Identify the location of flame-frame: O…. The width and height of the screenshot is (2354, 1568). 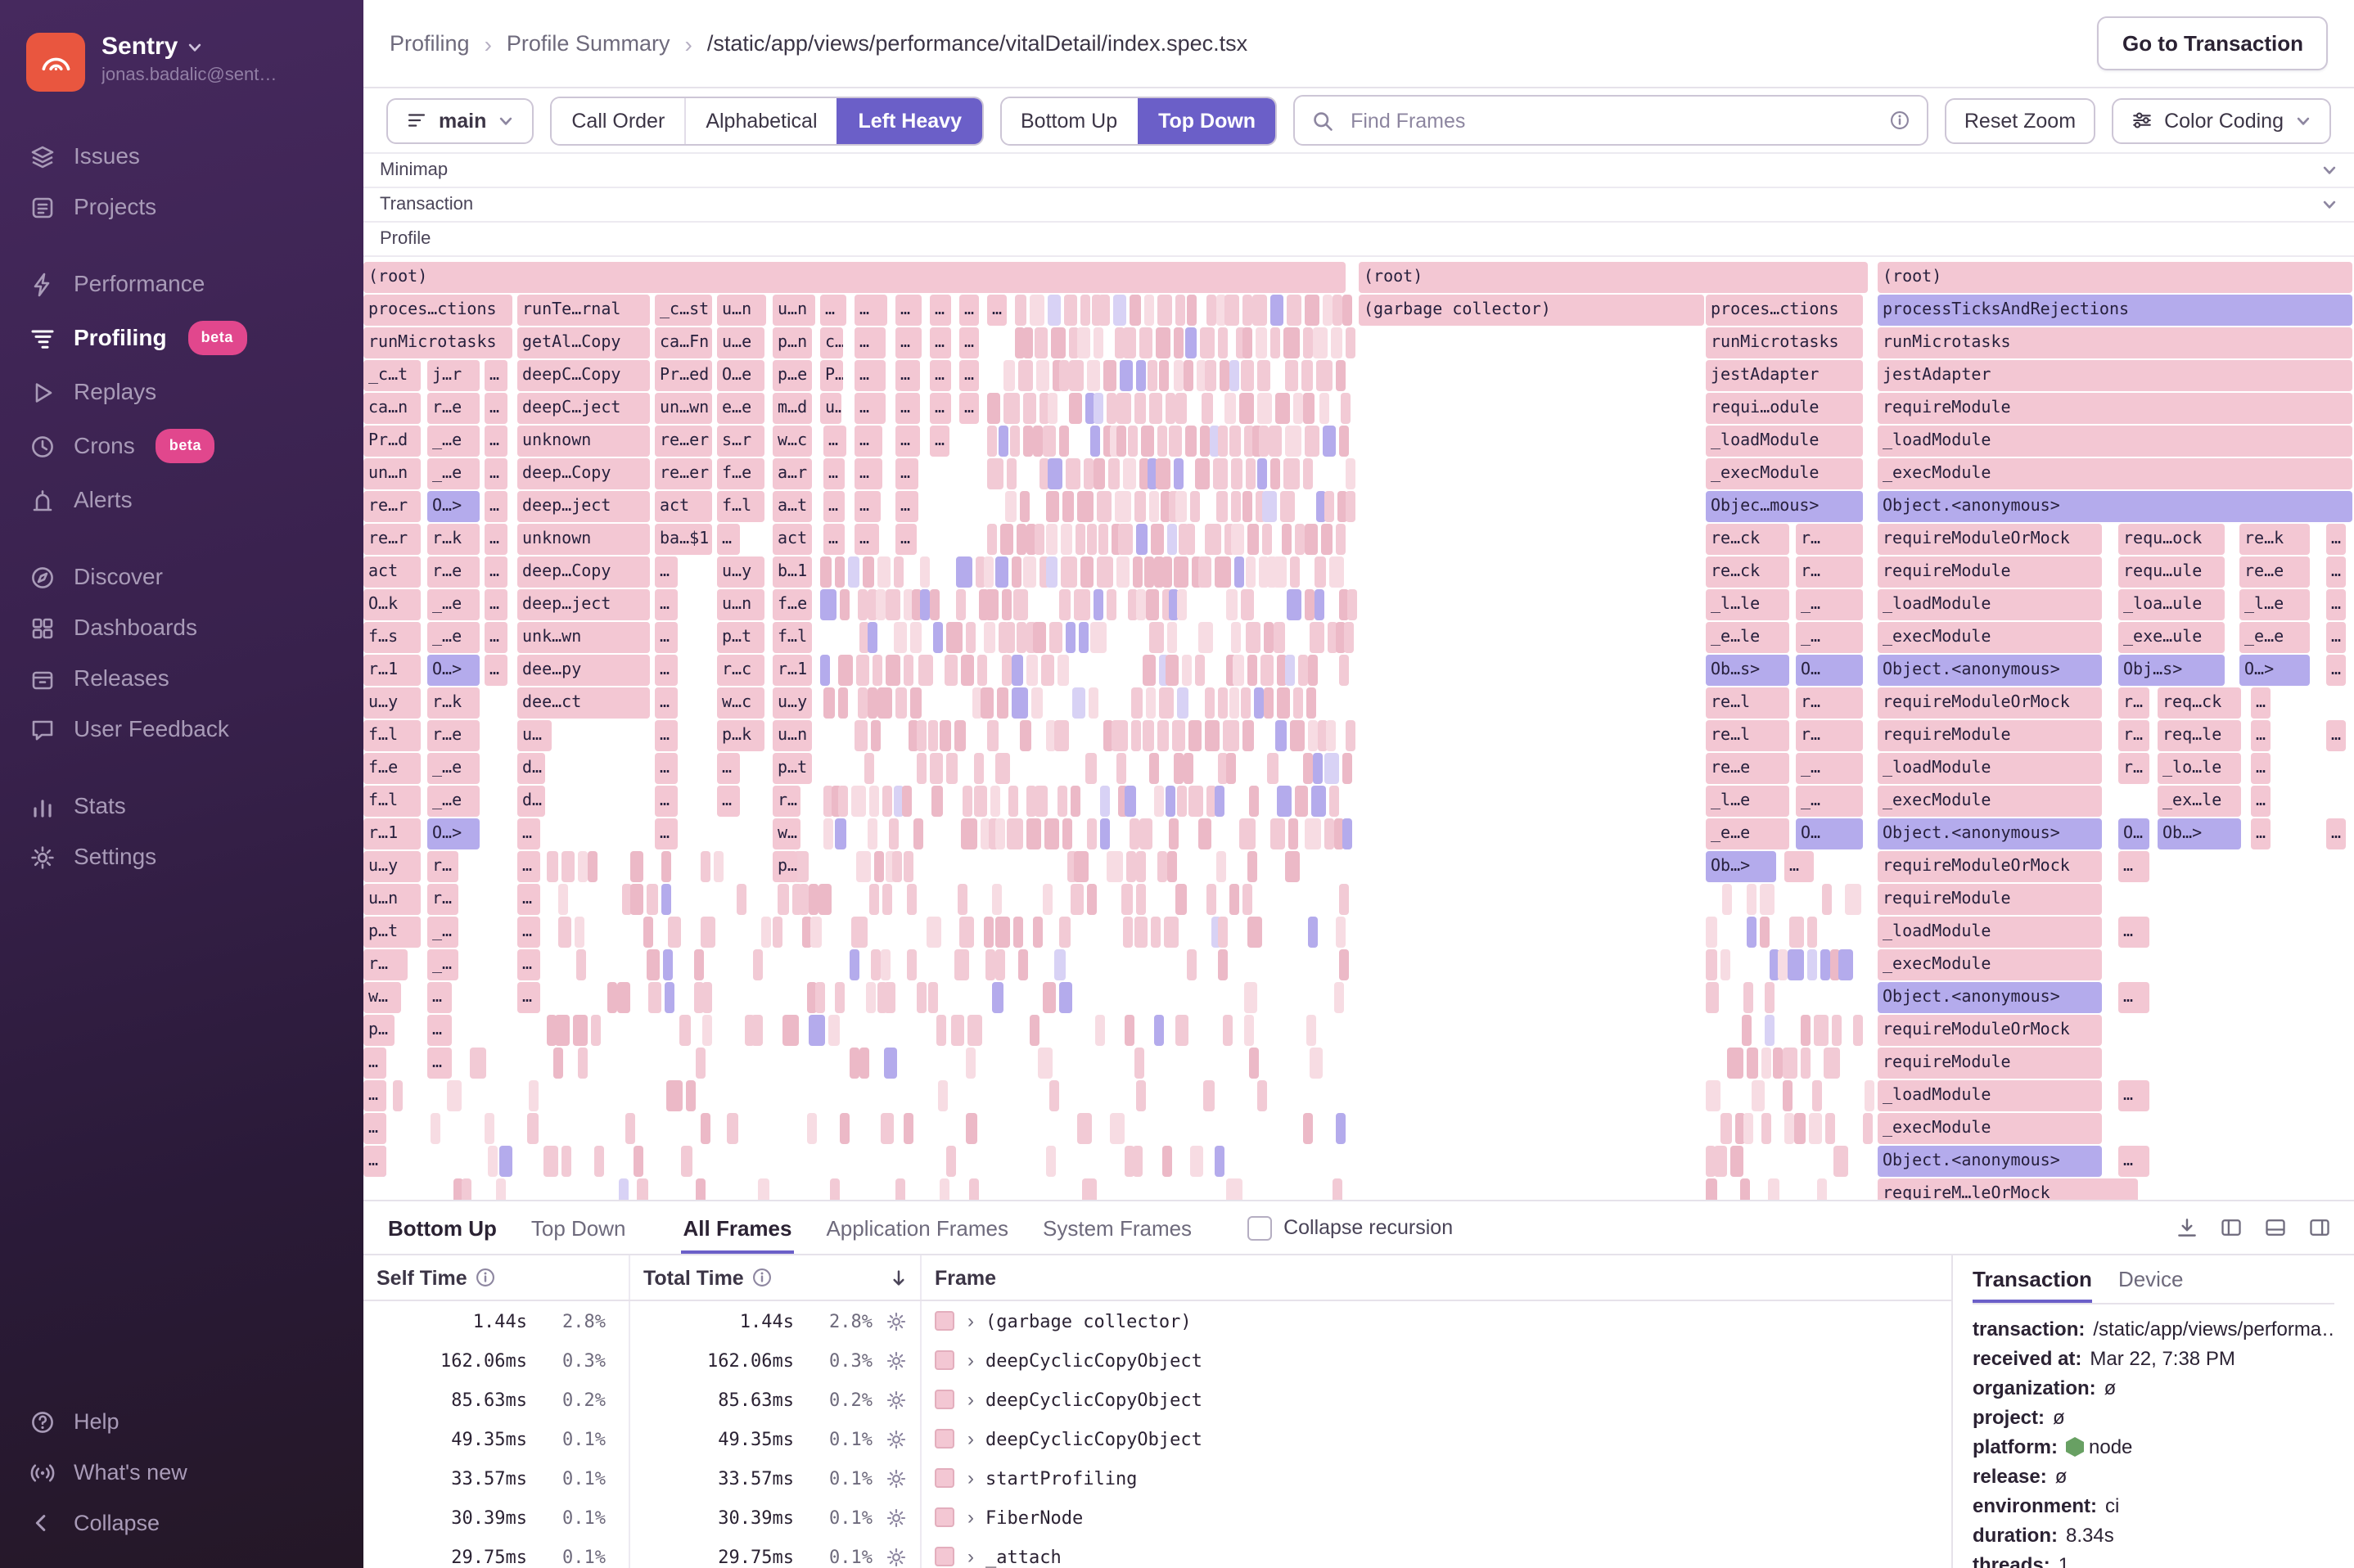
(1829, 670).